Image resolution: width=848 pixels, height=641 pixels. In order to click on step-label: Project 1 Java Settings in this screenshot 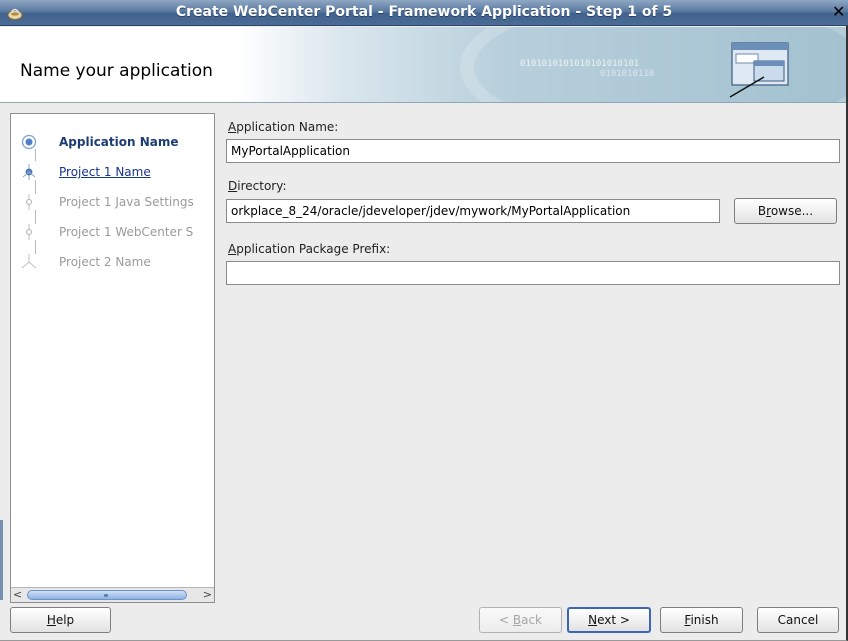, I will do `click(126, 202)`.